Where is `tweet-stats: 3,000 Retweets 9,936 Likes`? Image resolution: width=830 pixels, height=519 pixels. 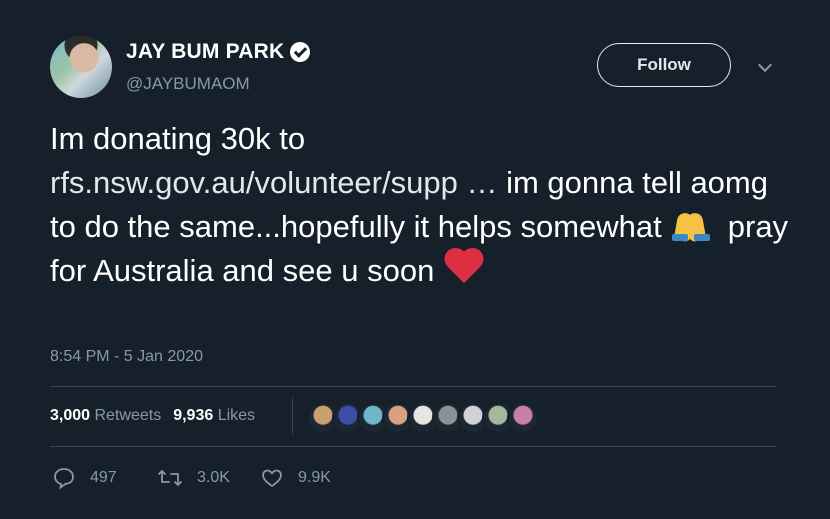 tweet-stats: 3,000 Retweets 9,936 Likes is located at coordinates (152, 416).